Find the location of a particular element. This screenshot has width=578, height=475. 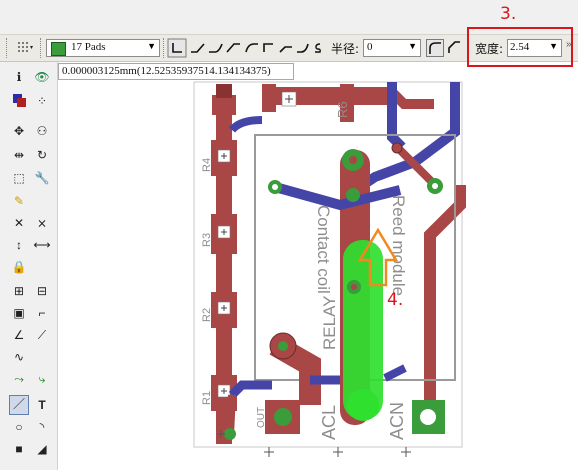

radius-select-value: 0 is located at coordinates (370, 47).